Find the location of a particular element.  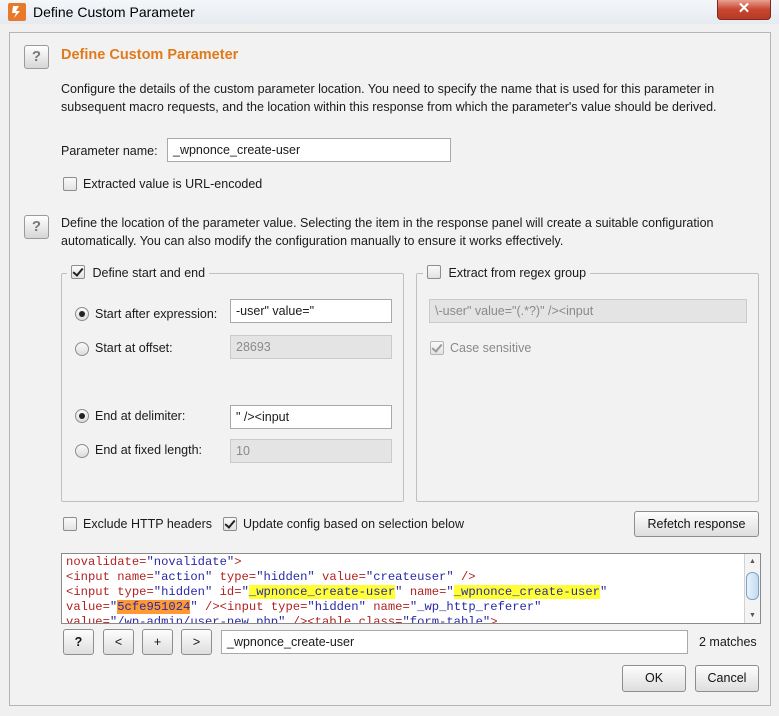

exclude-http-headers-checkbox is located at coordinates (70, 524).